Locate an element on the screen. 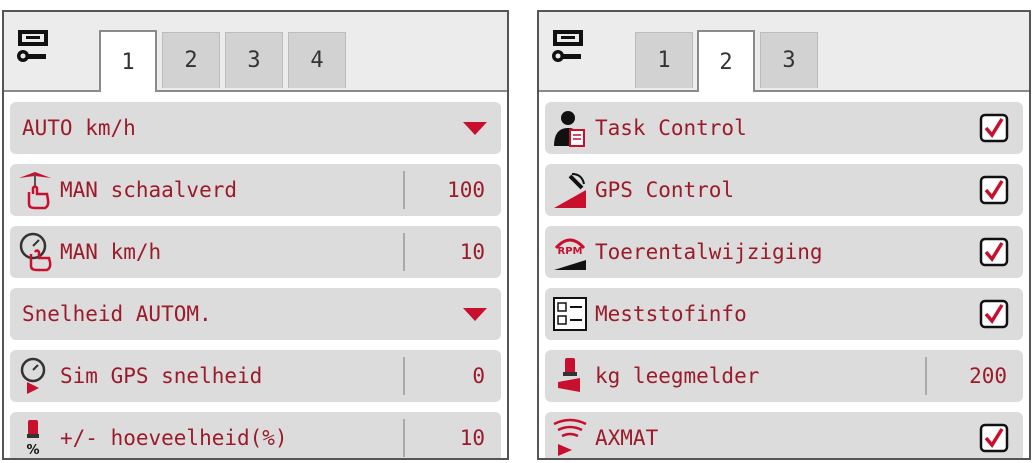 This screenshot has width=1033, height=463. sim-gps-snelheid-row: Sim GPS snelheid 0 is located at coordinates (255, 376).